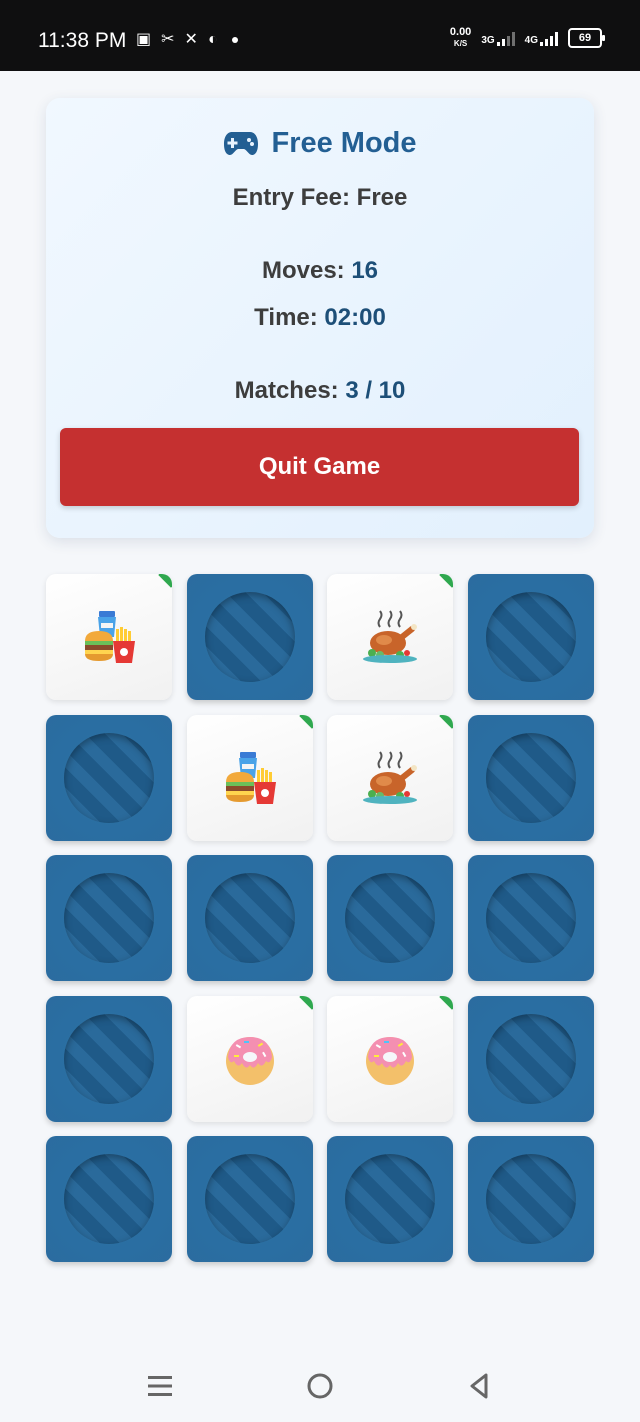 The width and height of the screenshot is (640, 1422). What do you see at coordinates (586, 38) in the screenshot?
I see `battery-icon: 69` at bounding box center [586, 38].